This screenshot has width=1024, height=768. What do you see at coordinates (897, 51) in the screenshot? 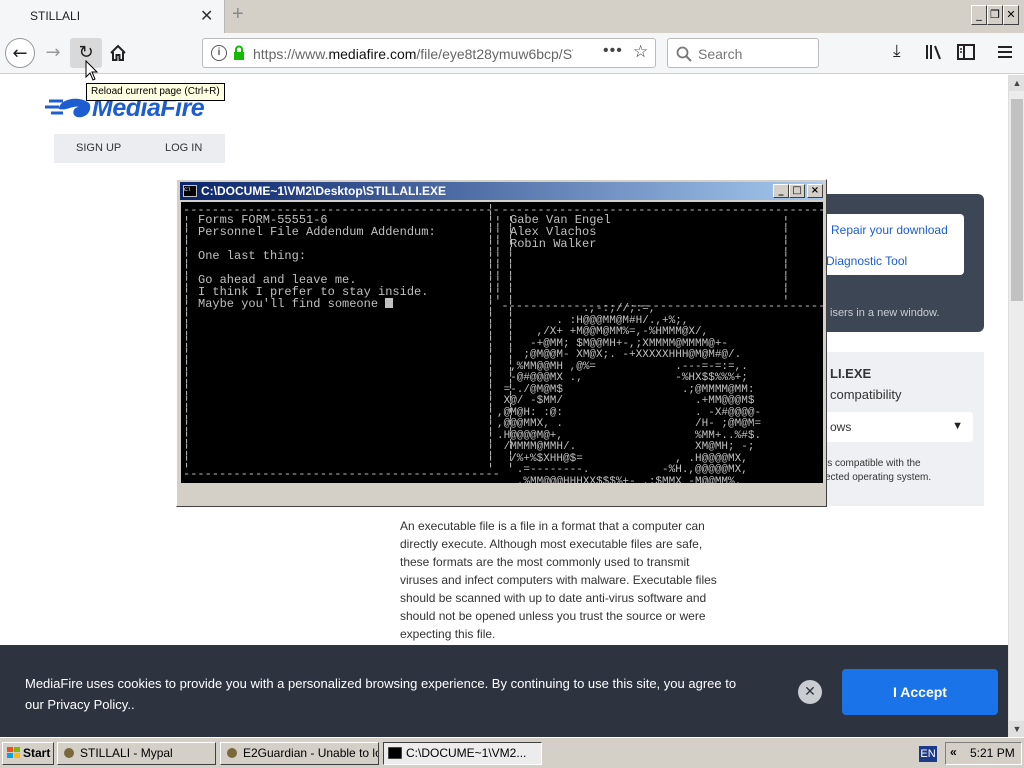
I see `download-icon: ⤓` at bounding box center [897, 51].